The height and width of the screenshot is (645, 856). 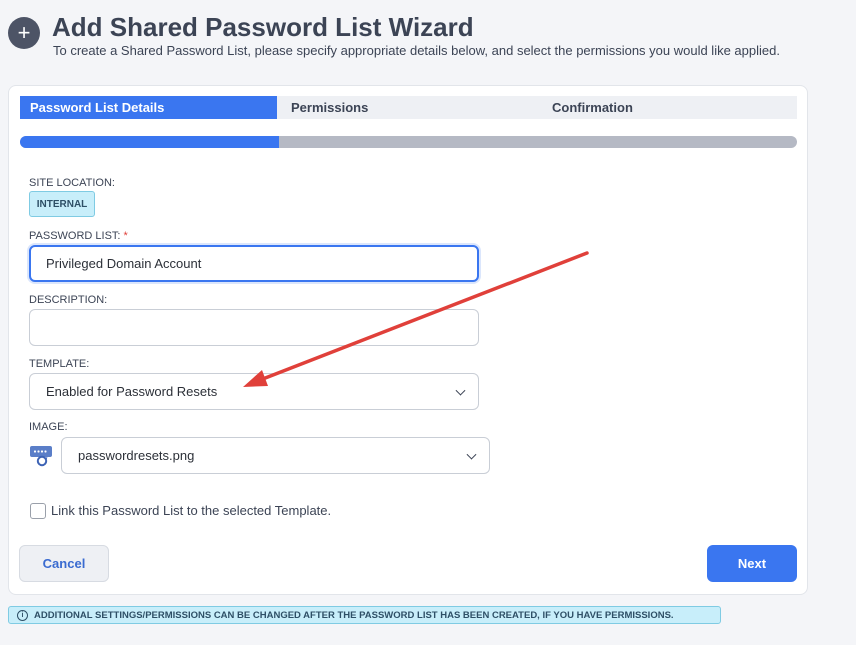 What do you see at coordinates (48, 427) in the screenshot?
I see `image-label: IMAGE:` at bounding box center [48, 427].